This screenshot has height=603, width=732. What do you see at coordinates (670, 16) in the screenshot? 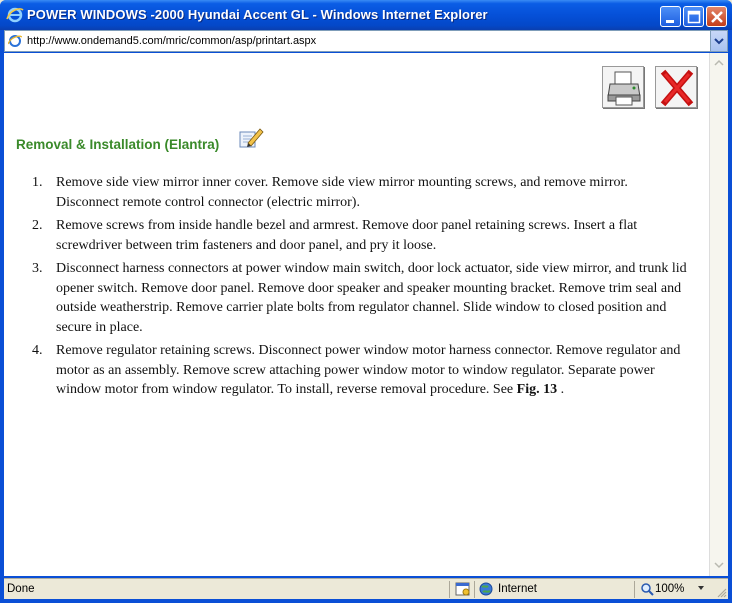
I see `minimize-button` at bounding box center [670, 16].